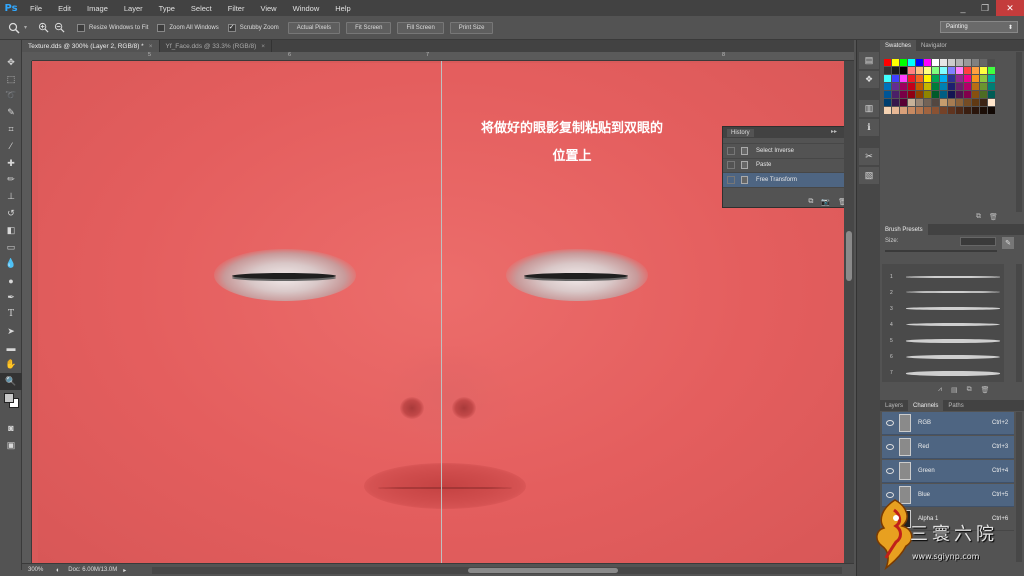 The width and height of the screenshot is (1024, 576). What do you see at coordinates (11, 445) in the screenshot?
I see `screen-mode-icon: ▣` at bounding box center [11, 445].